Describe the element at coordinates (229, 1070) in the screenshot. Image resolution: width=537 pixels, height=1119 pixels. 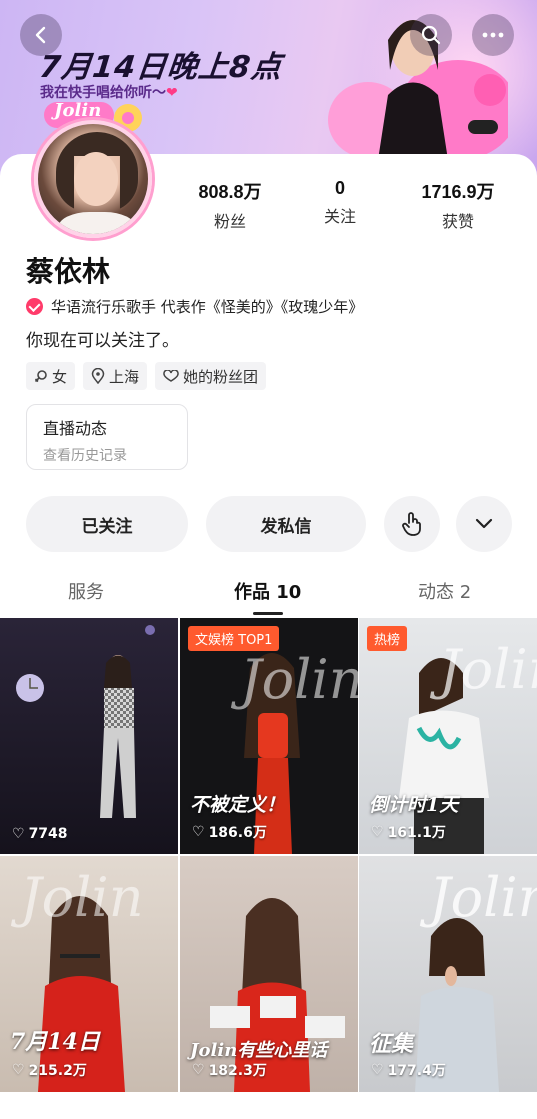
I see `post-likes: ♡ 182.3万` at that location.